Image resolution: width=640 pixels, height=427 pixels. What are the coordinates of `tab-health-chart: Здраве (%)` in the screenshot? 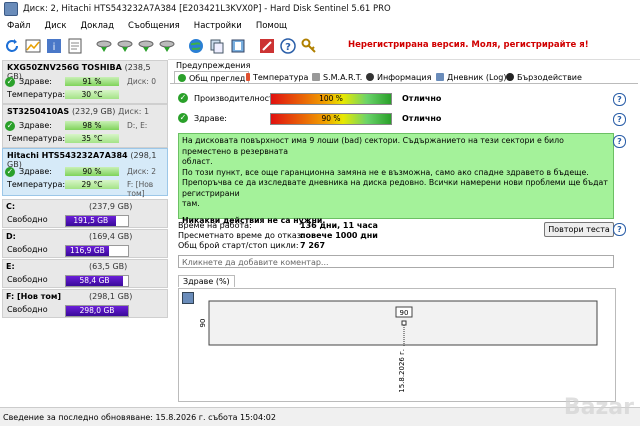 It's located at (206, 281).